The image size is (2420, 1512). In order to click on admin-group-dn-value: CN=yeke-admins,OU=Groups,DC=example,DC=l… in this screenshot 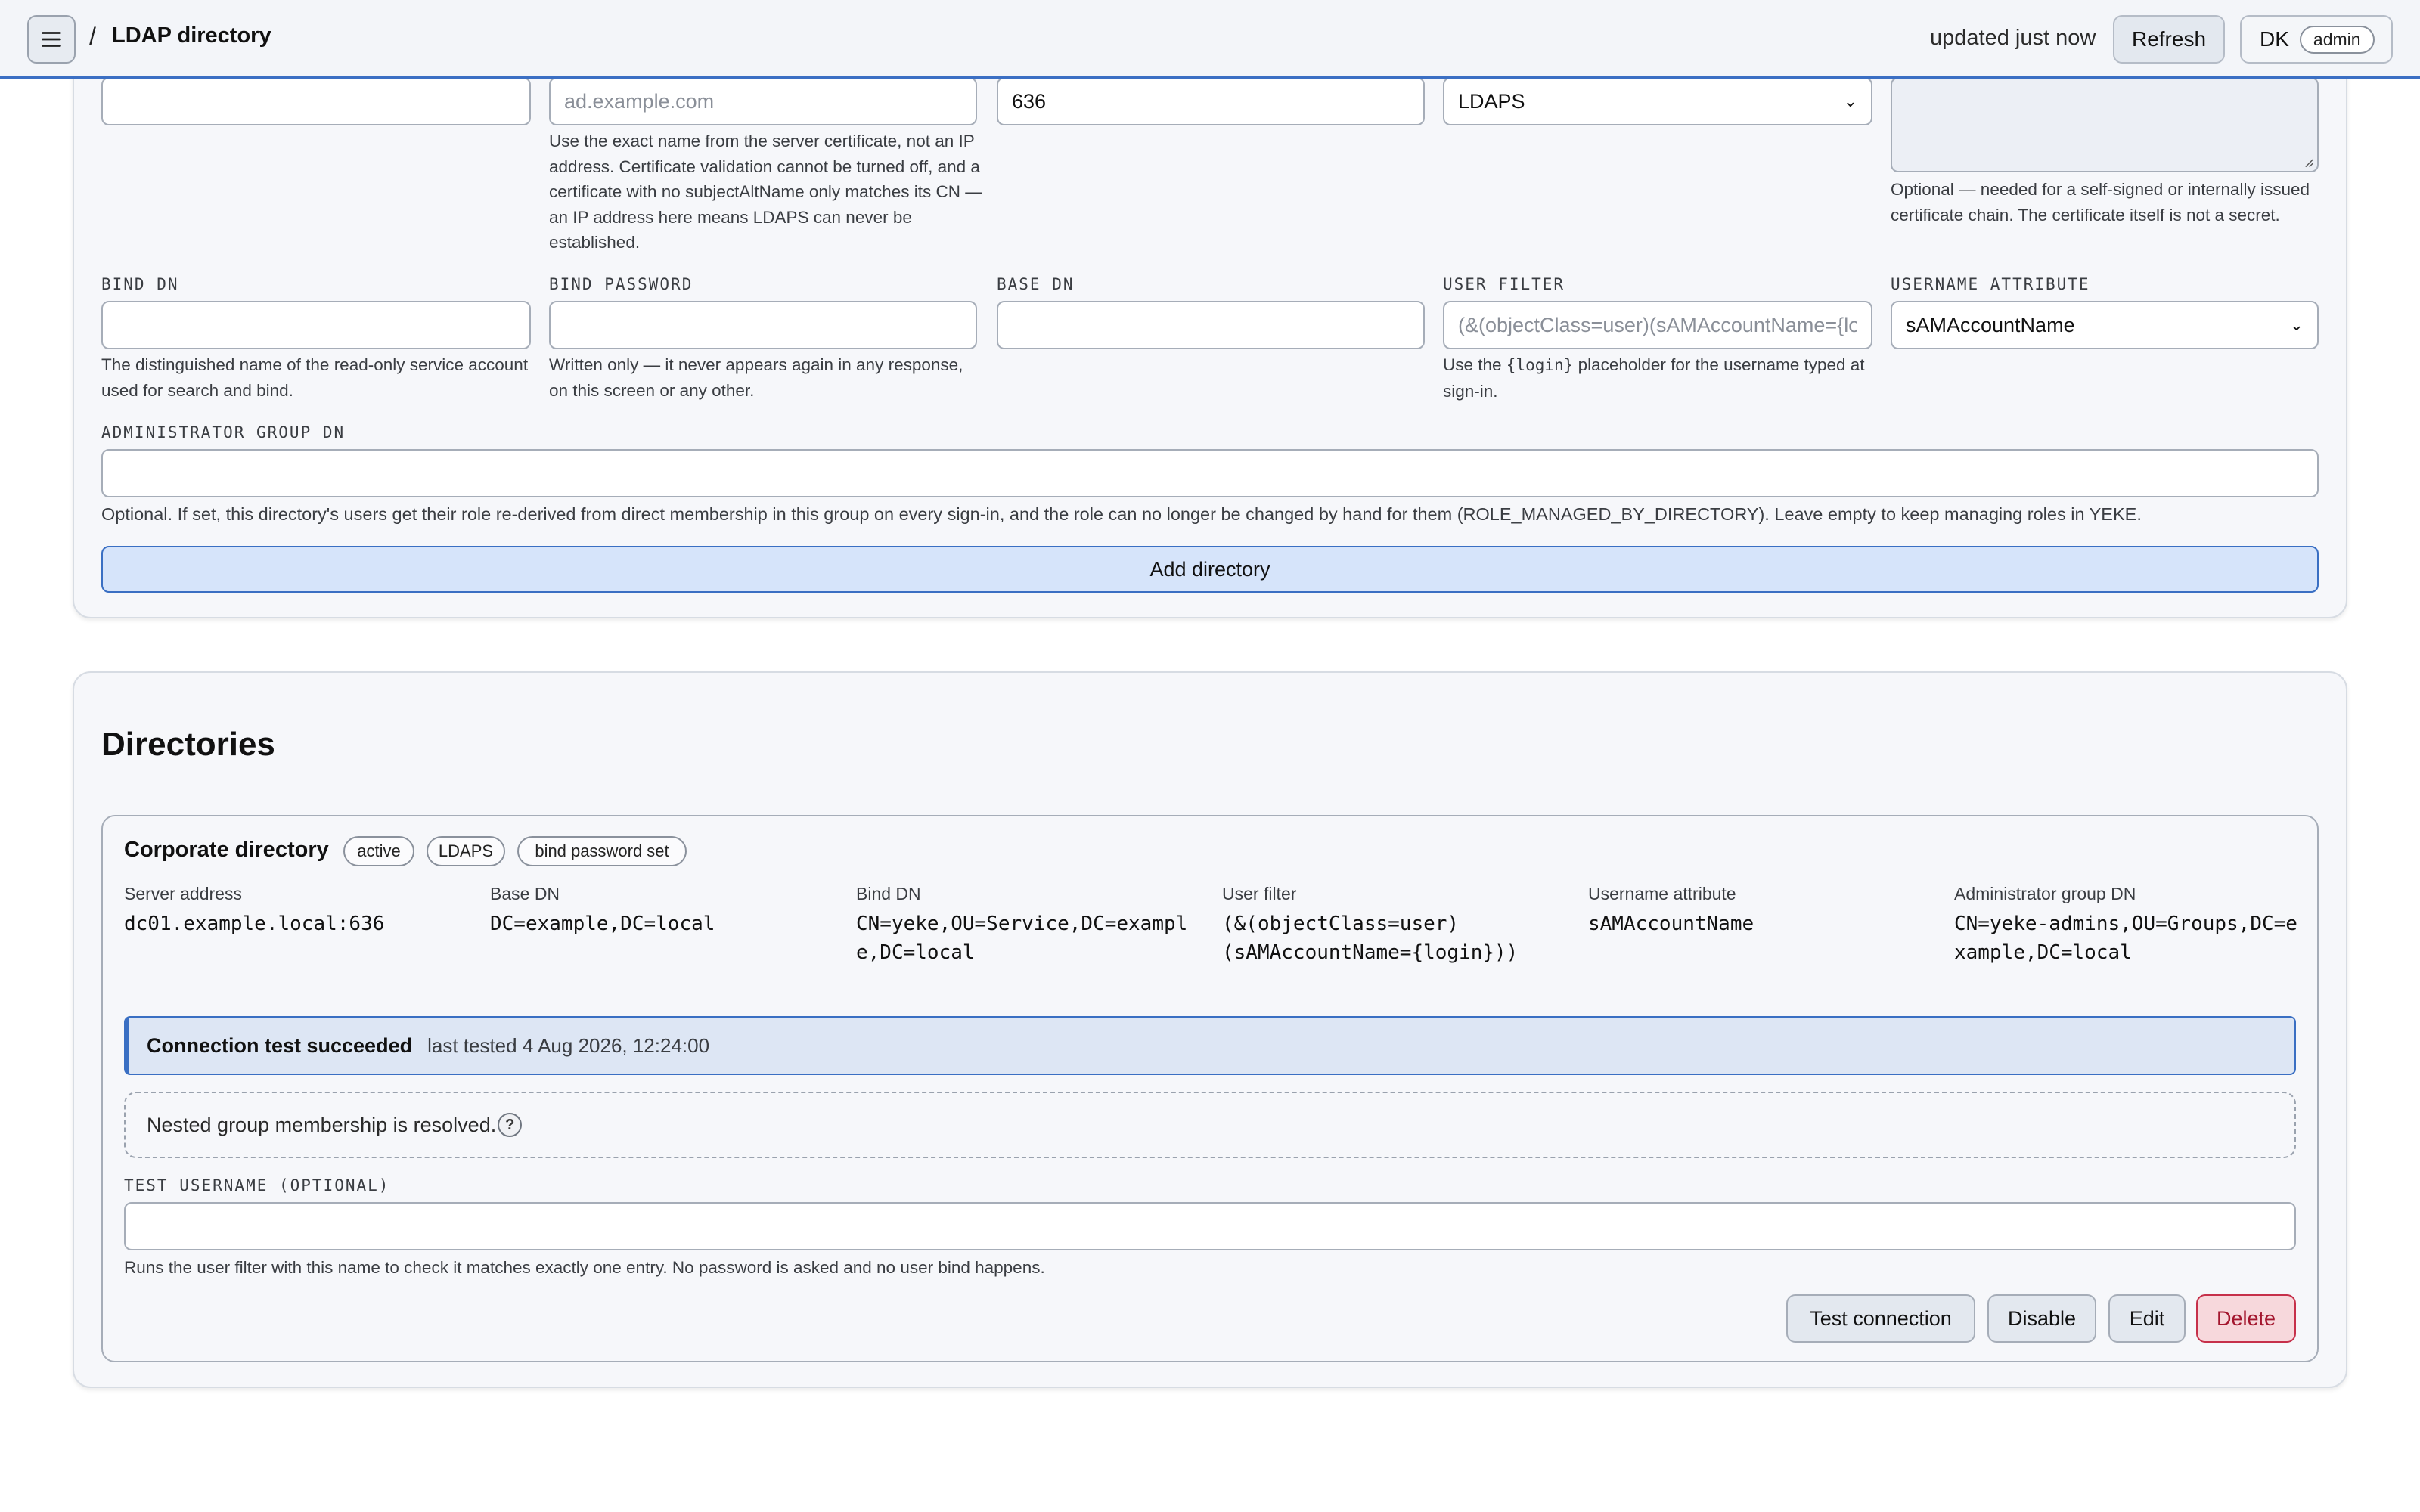, I will do `click(2125, 938)`.